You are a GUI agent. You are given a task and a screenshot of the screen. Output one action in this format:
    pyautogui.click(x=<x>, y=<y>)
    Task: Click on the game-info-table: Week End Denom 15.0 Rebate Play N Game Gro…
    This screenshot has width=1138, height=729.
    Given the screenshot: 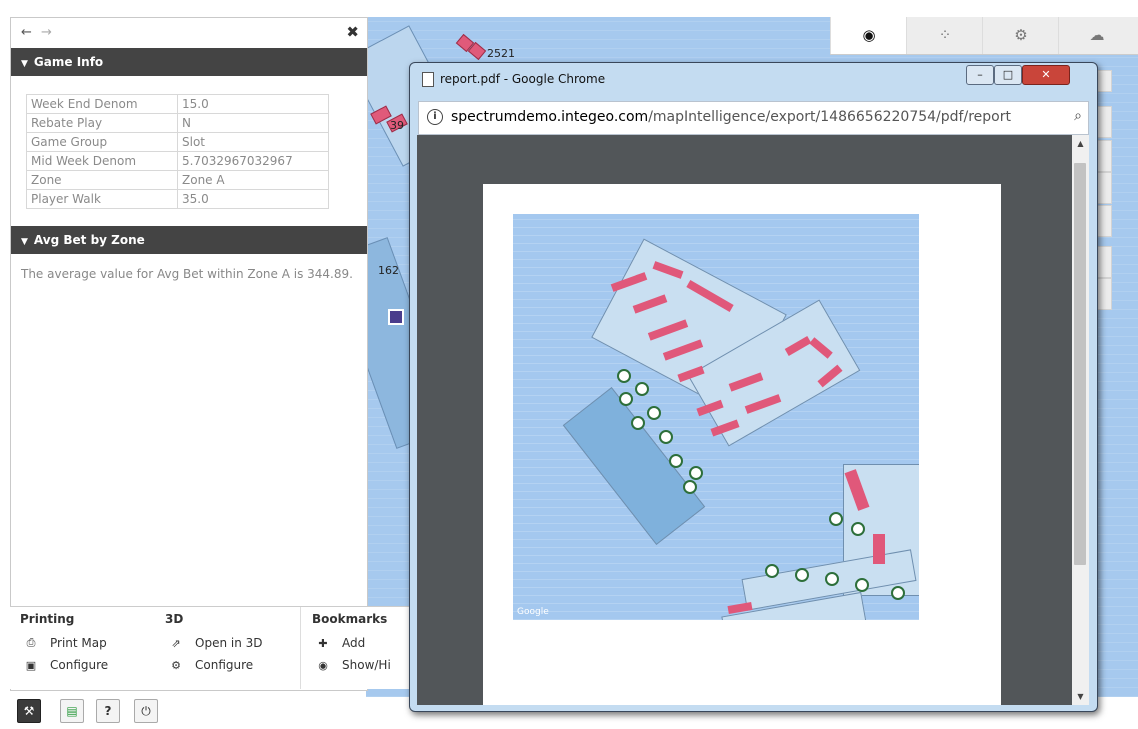 What is the action you would take?
    pyautogui.click(x=177, y=151)
    